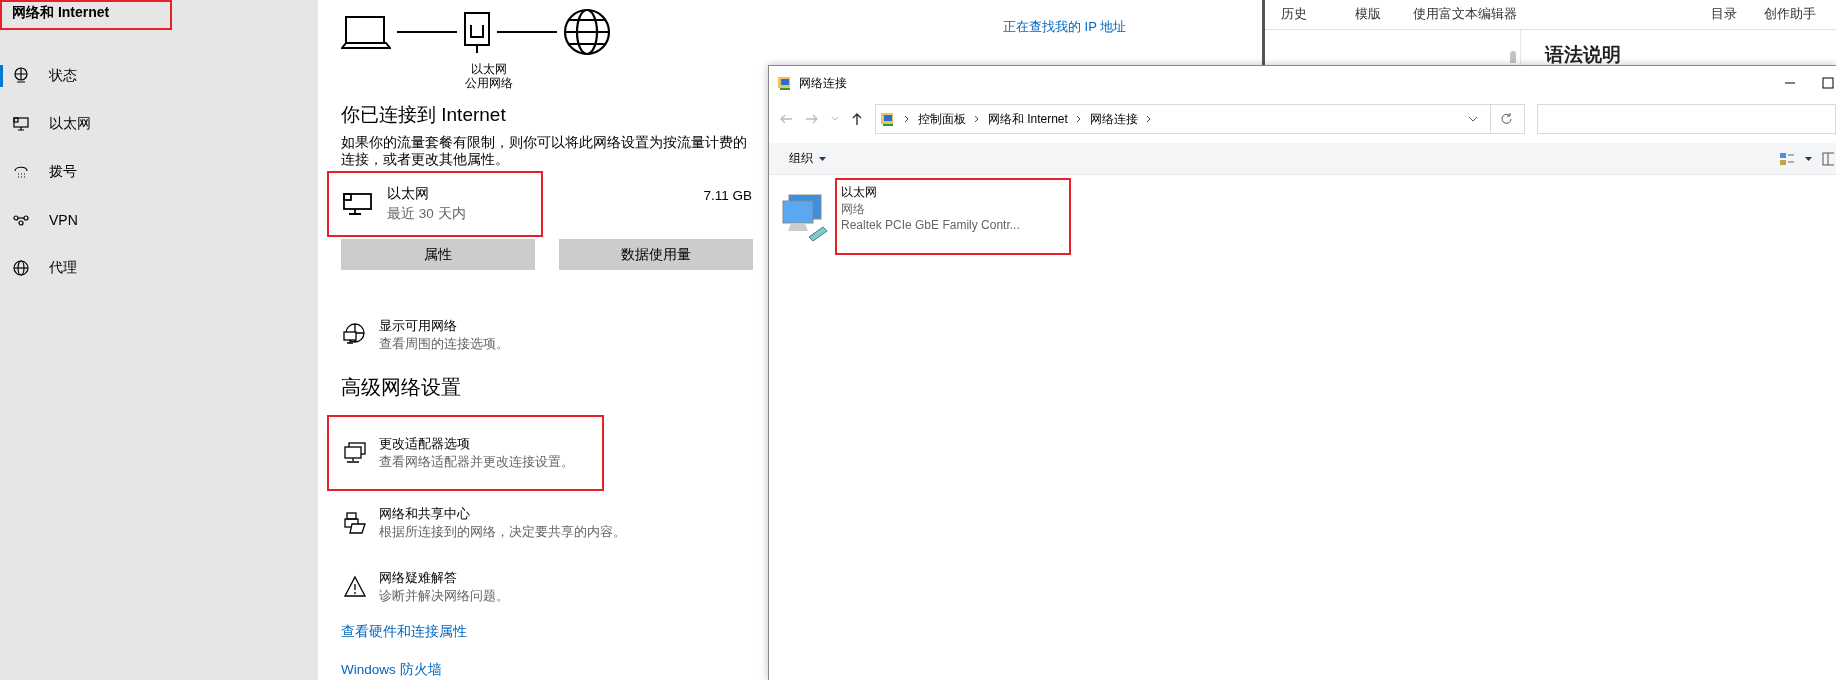 The image size is (1836, 680). What do you see at coordinates (727, 195) in the screenshot?
I see `data-usage: 7.11 GB` at bounding box center [727, 195].